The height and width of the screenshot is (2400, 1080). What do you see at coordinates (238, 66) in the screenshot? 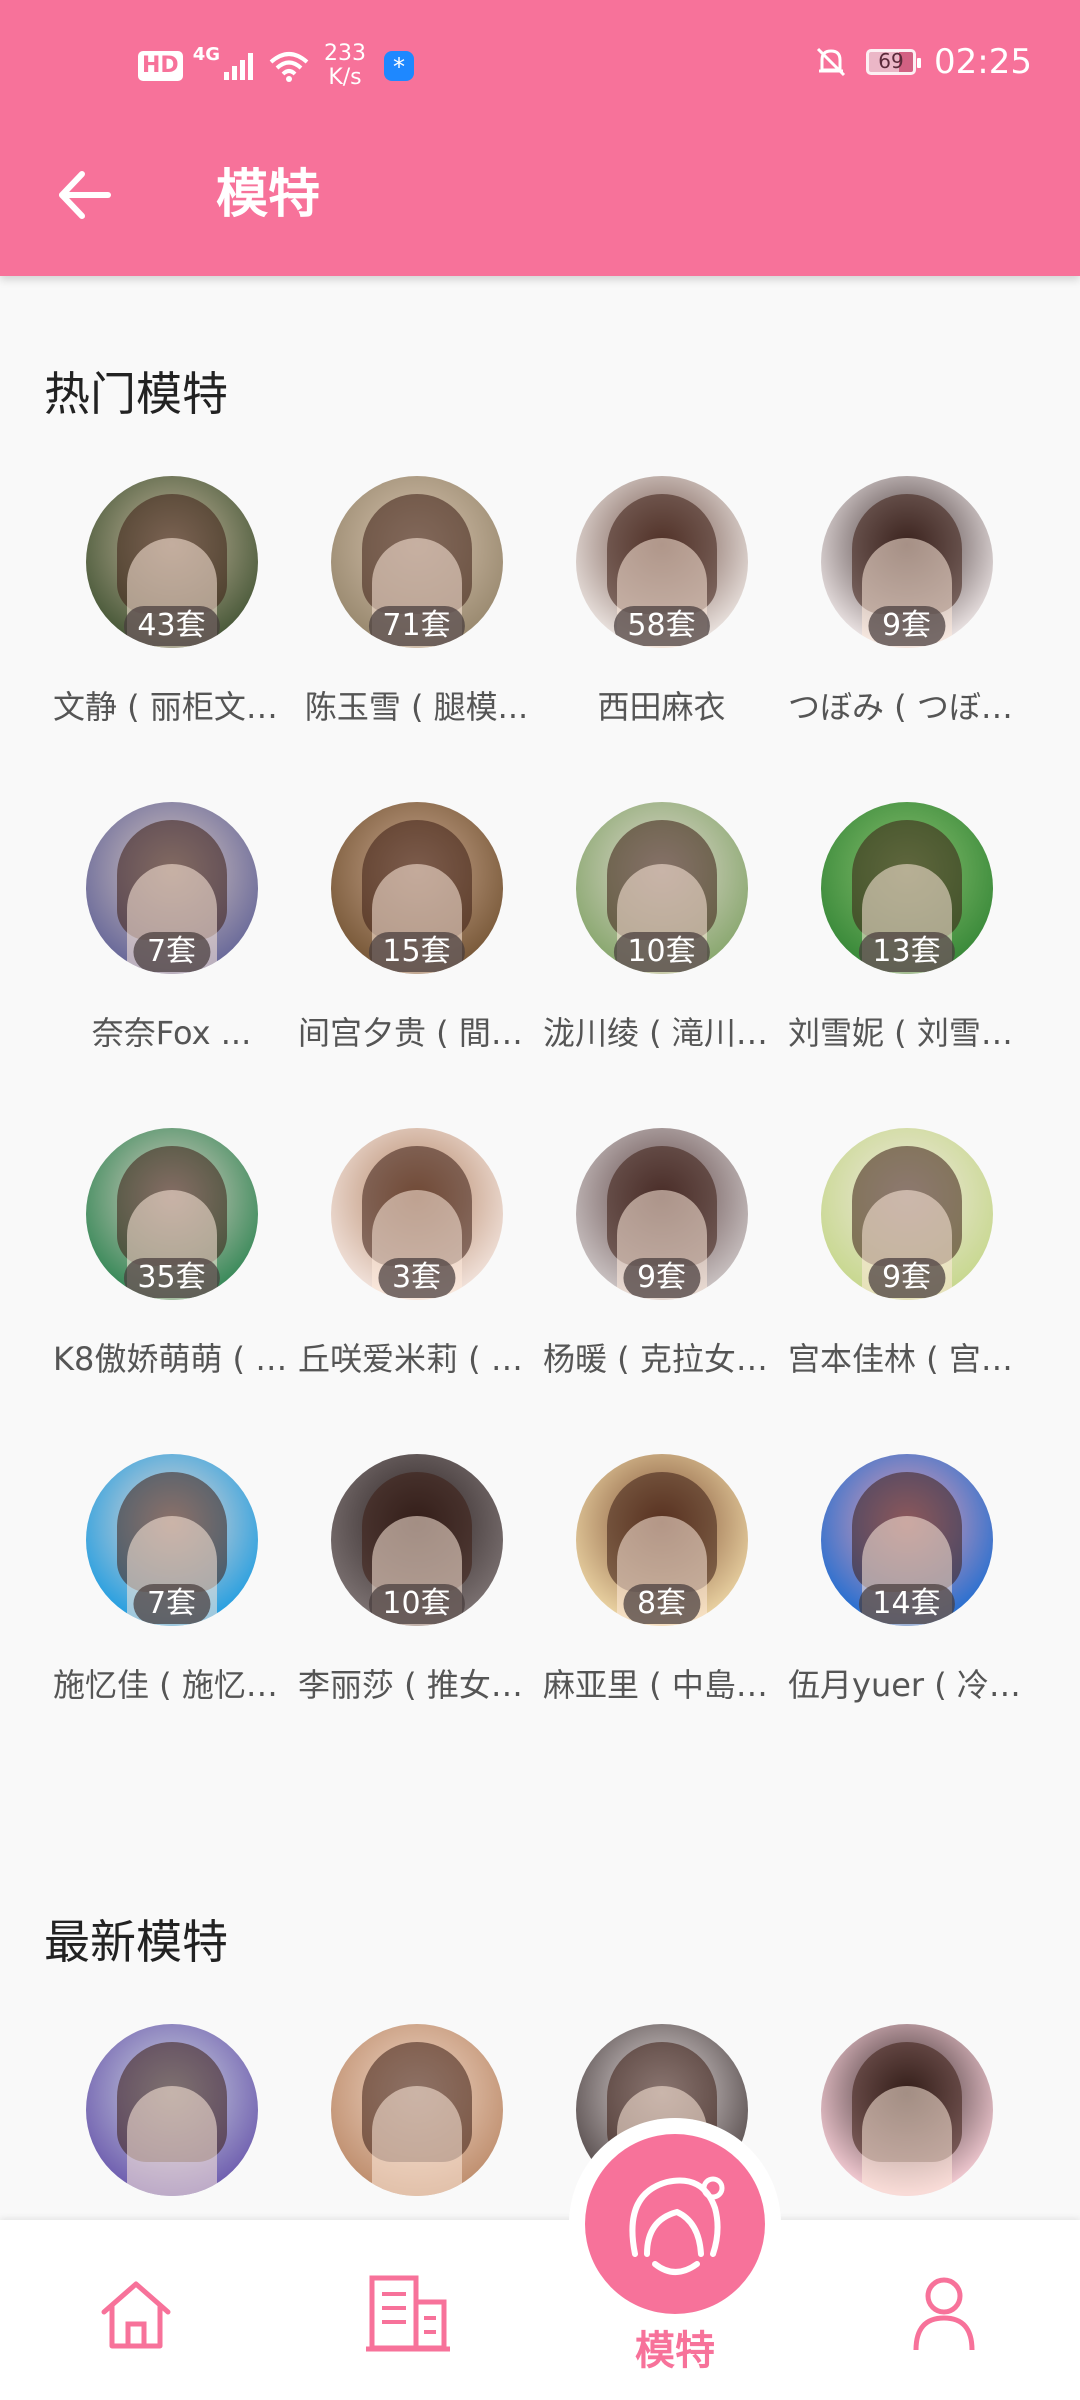
I see `signal-icon` at bounding box center [238, 66].